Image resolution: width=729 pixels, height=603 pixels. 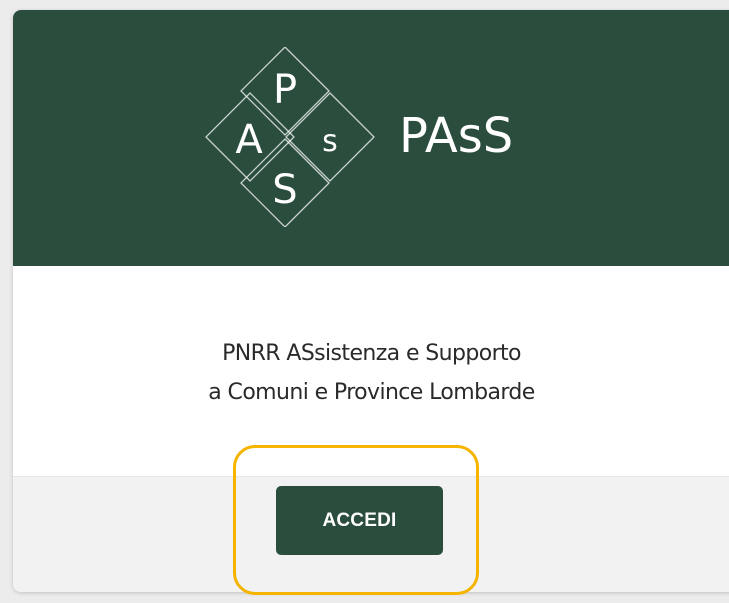 What do you see at coordinates (456, 136) in the screenshot?
I see `logo-wordmark: PAsS` at bounding box center [456, 136].